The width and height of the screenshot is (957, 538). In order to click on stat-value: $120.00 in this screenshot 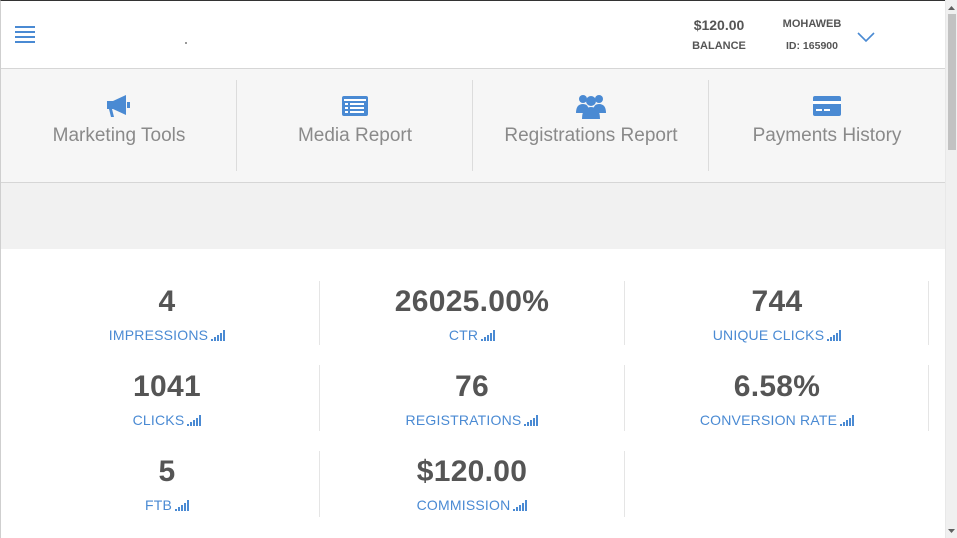, I will do `click(472, 471)`.